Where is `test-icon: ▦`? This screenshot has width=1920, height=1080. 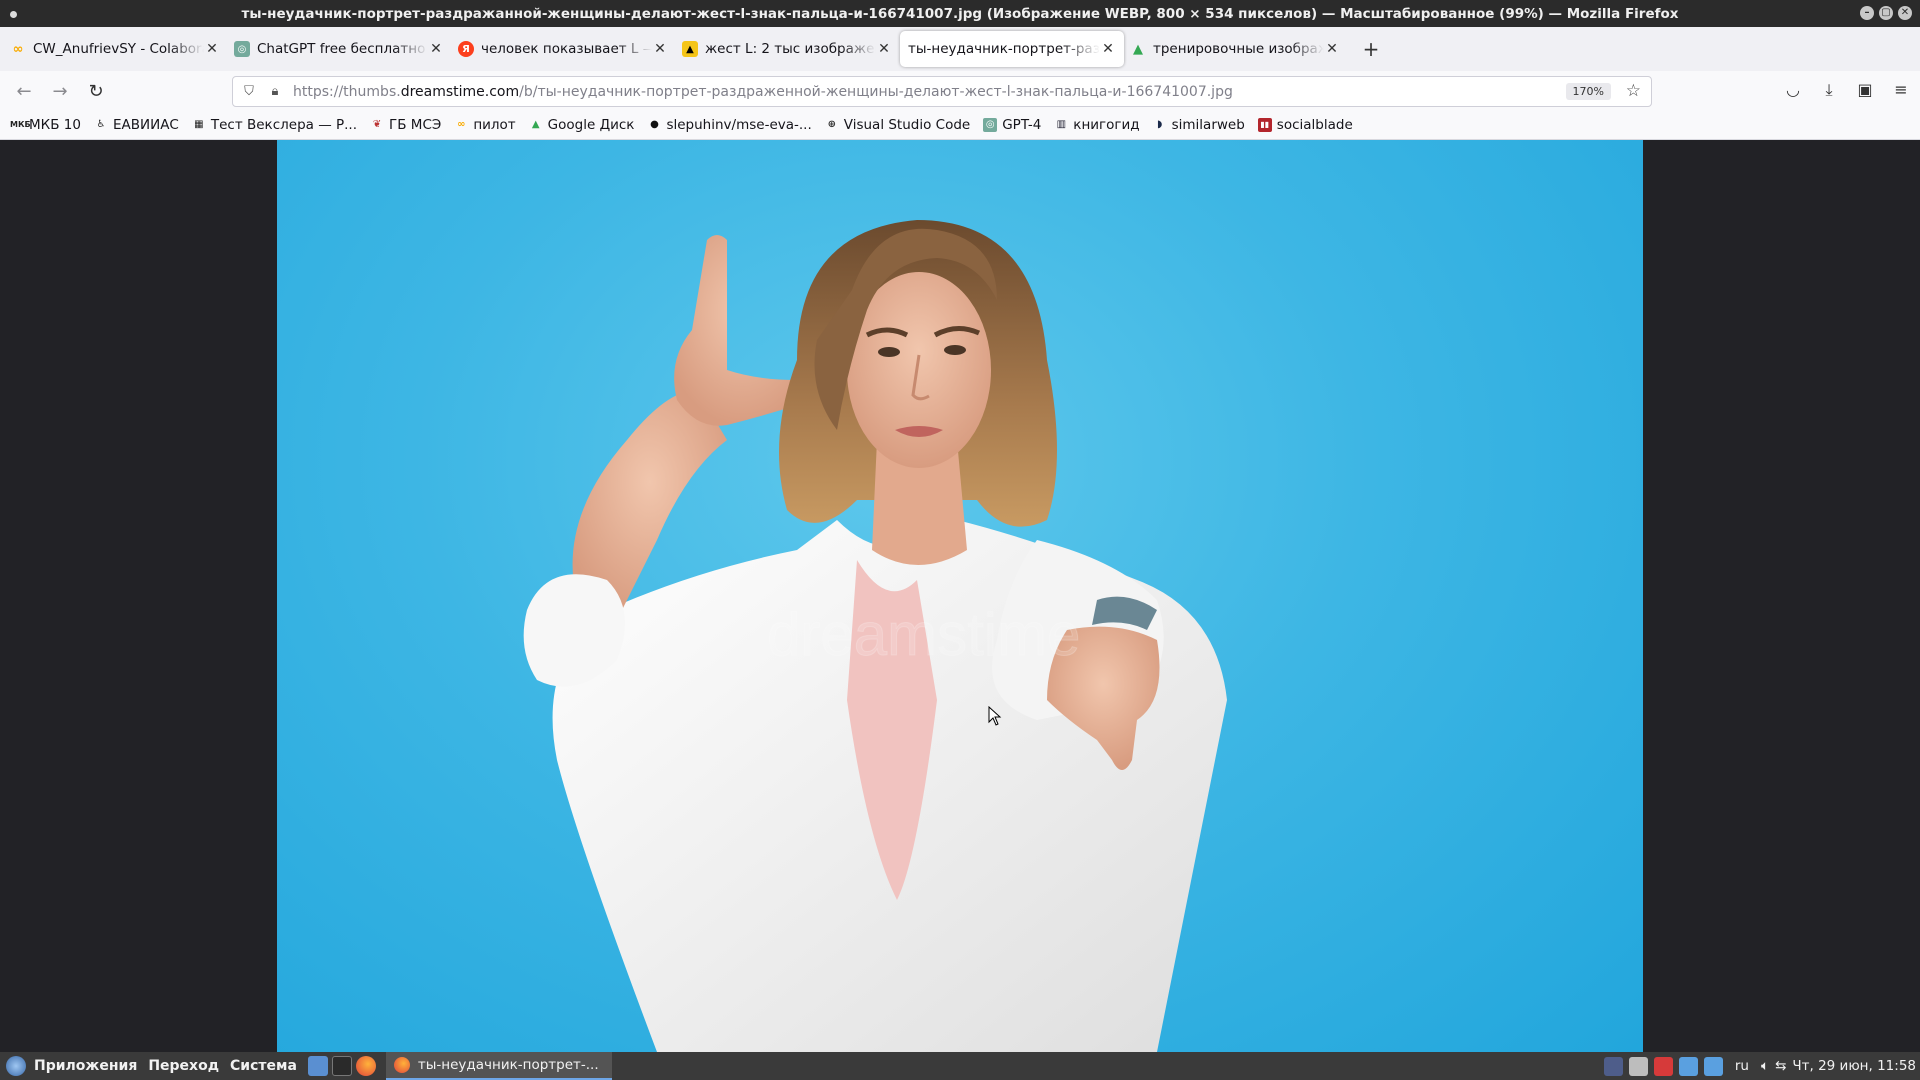 test-icon: ▦ is located at coordinates (199, 124).